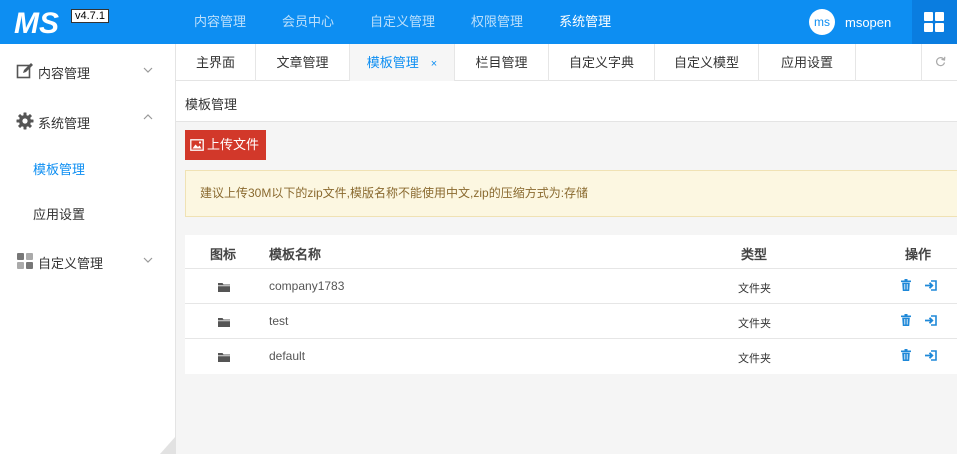 This screenshot has width=957, height=454. I want to click on sidebar-menu-label: 自定义管理, so click(71, 263).